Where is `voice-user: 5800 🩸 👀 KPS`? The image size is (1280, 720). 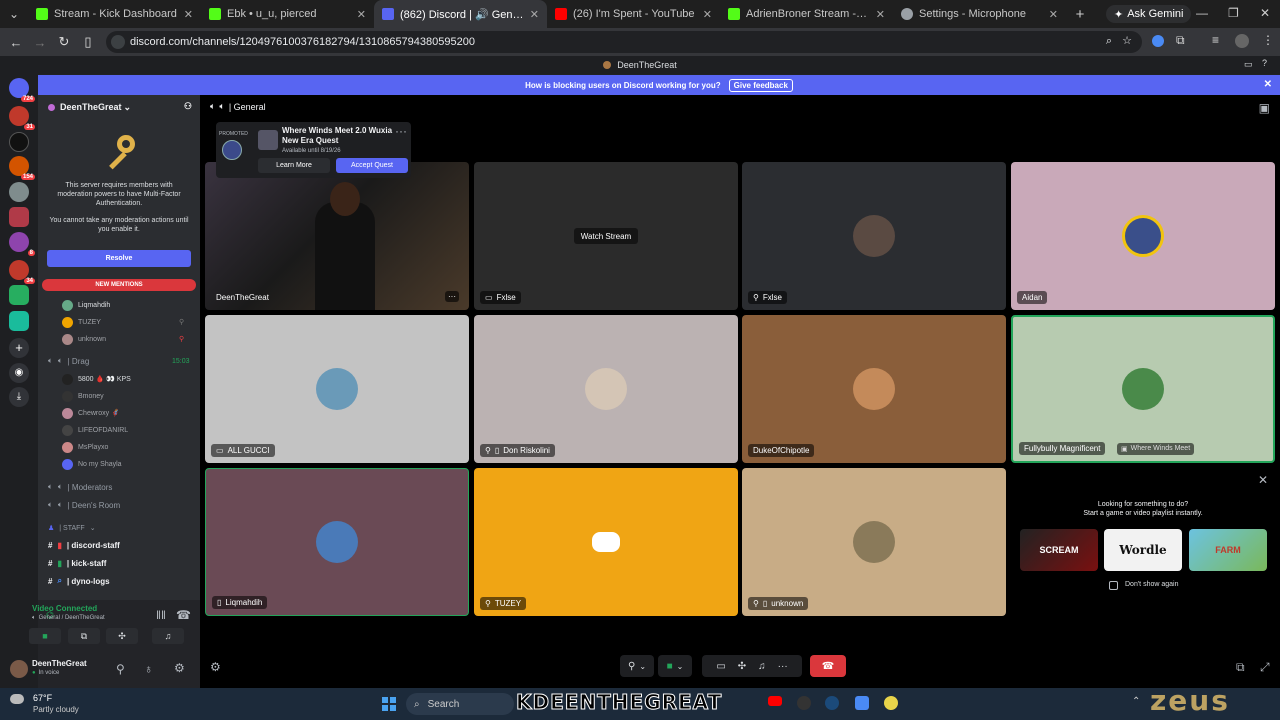 voice-user: 5800 🩸 👀 KPS is located at coordinates (96, 379).